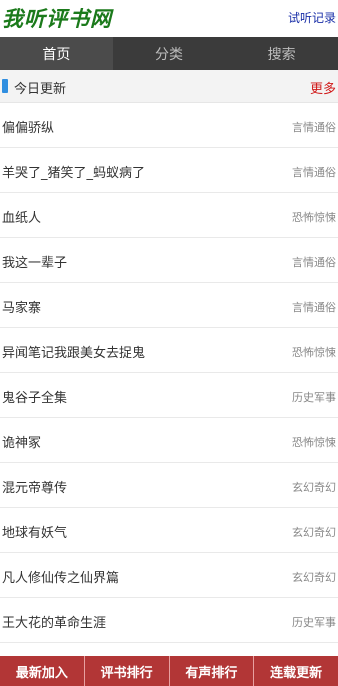  Describe the element at coordinates (296, 671) in the screenshot. I see `serial-update-button: 连载更新` at that location.